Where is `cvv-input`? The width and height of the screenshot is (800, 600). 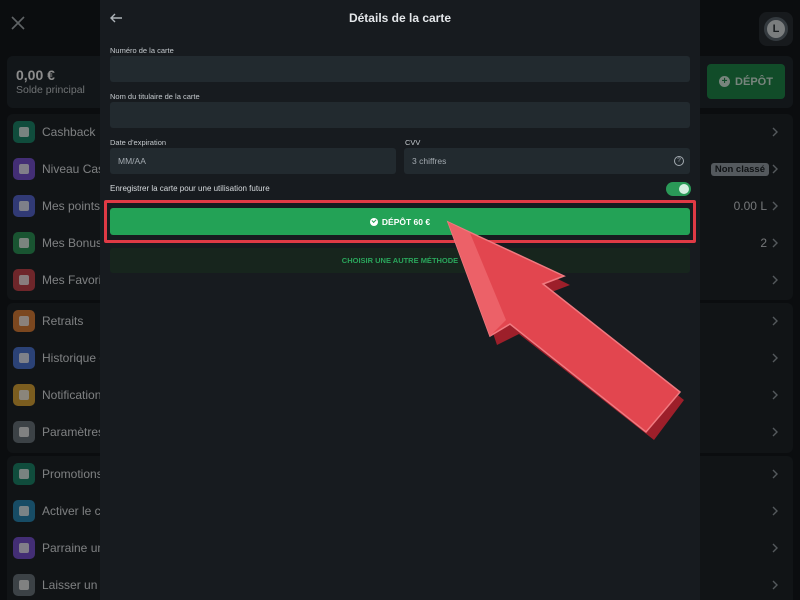 cvv-input is located at coordinates (547, 161).